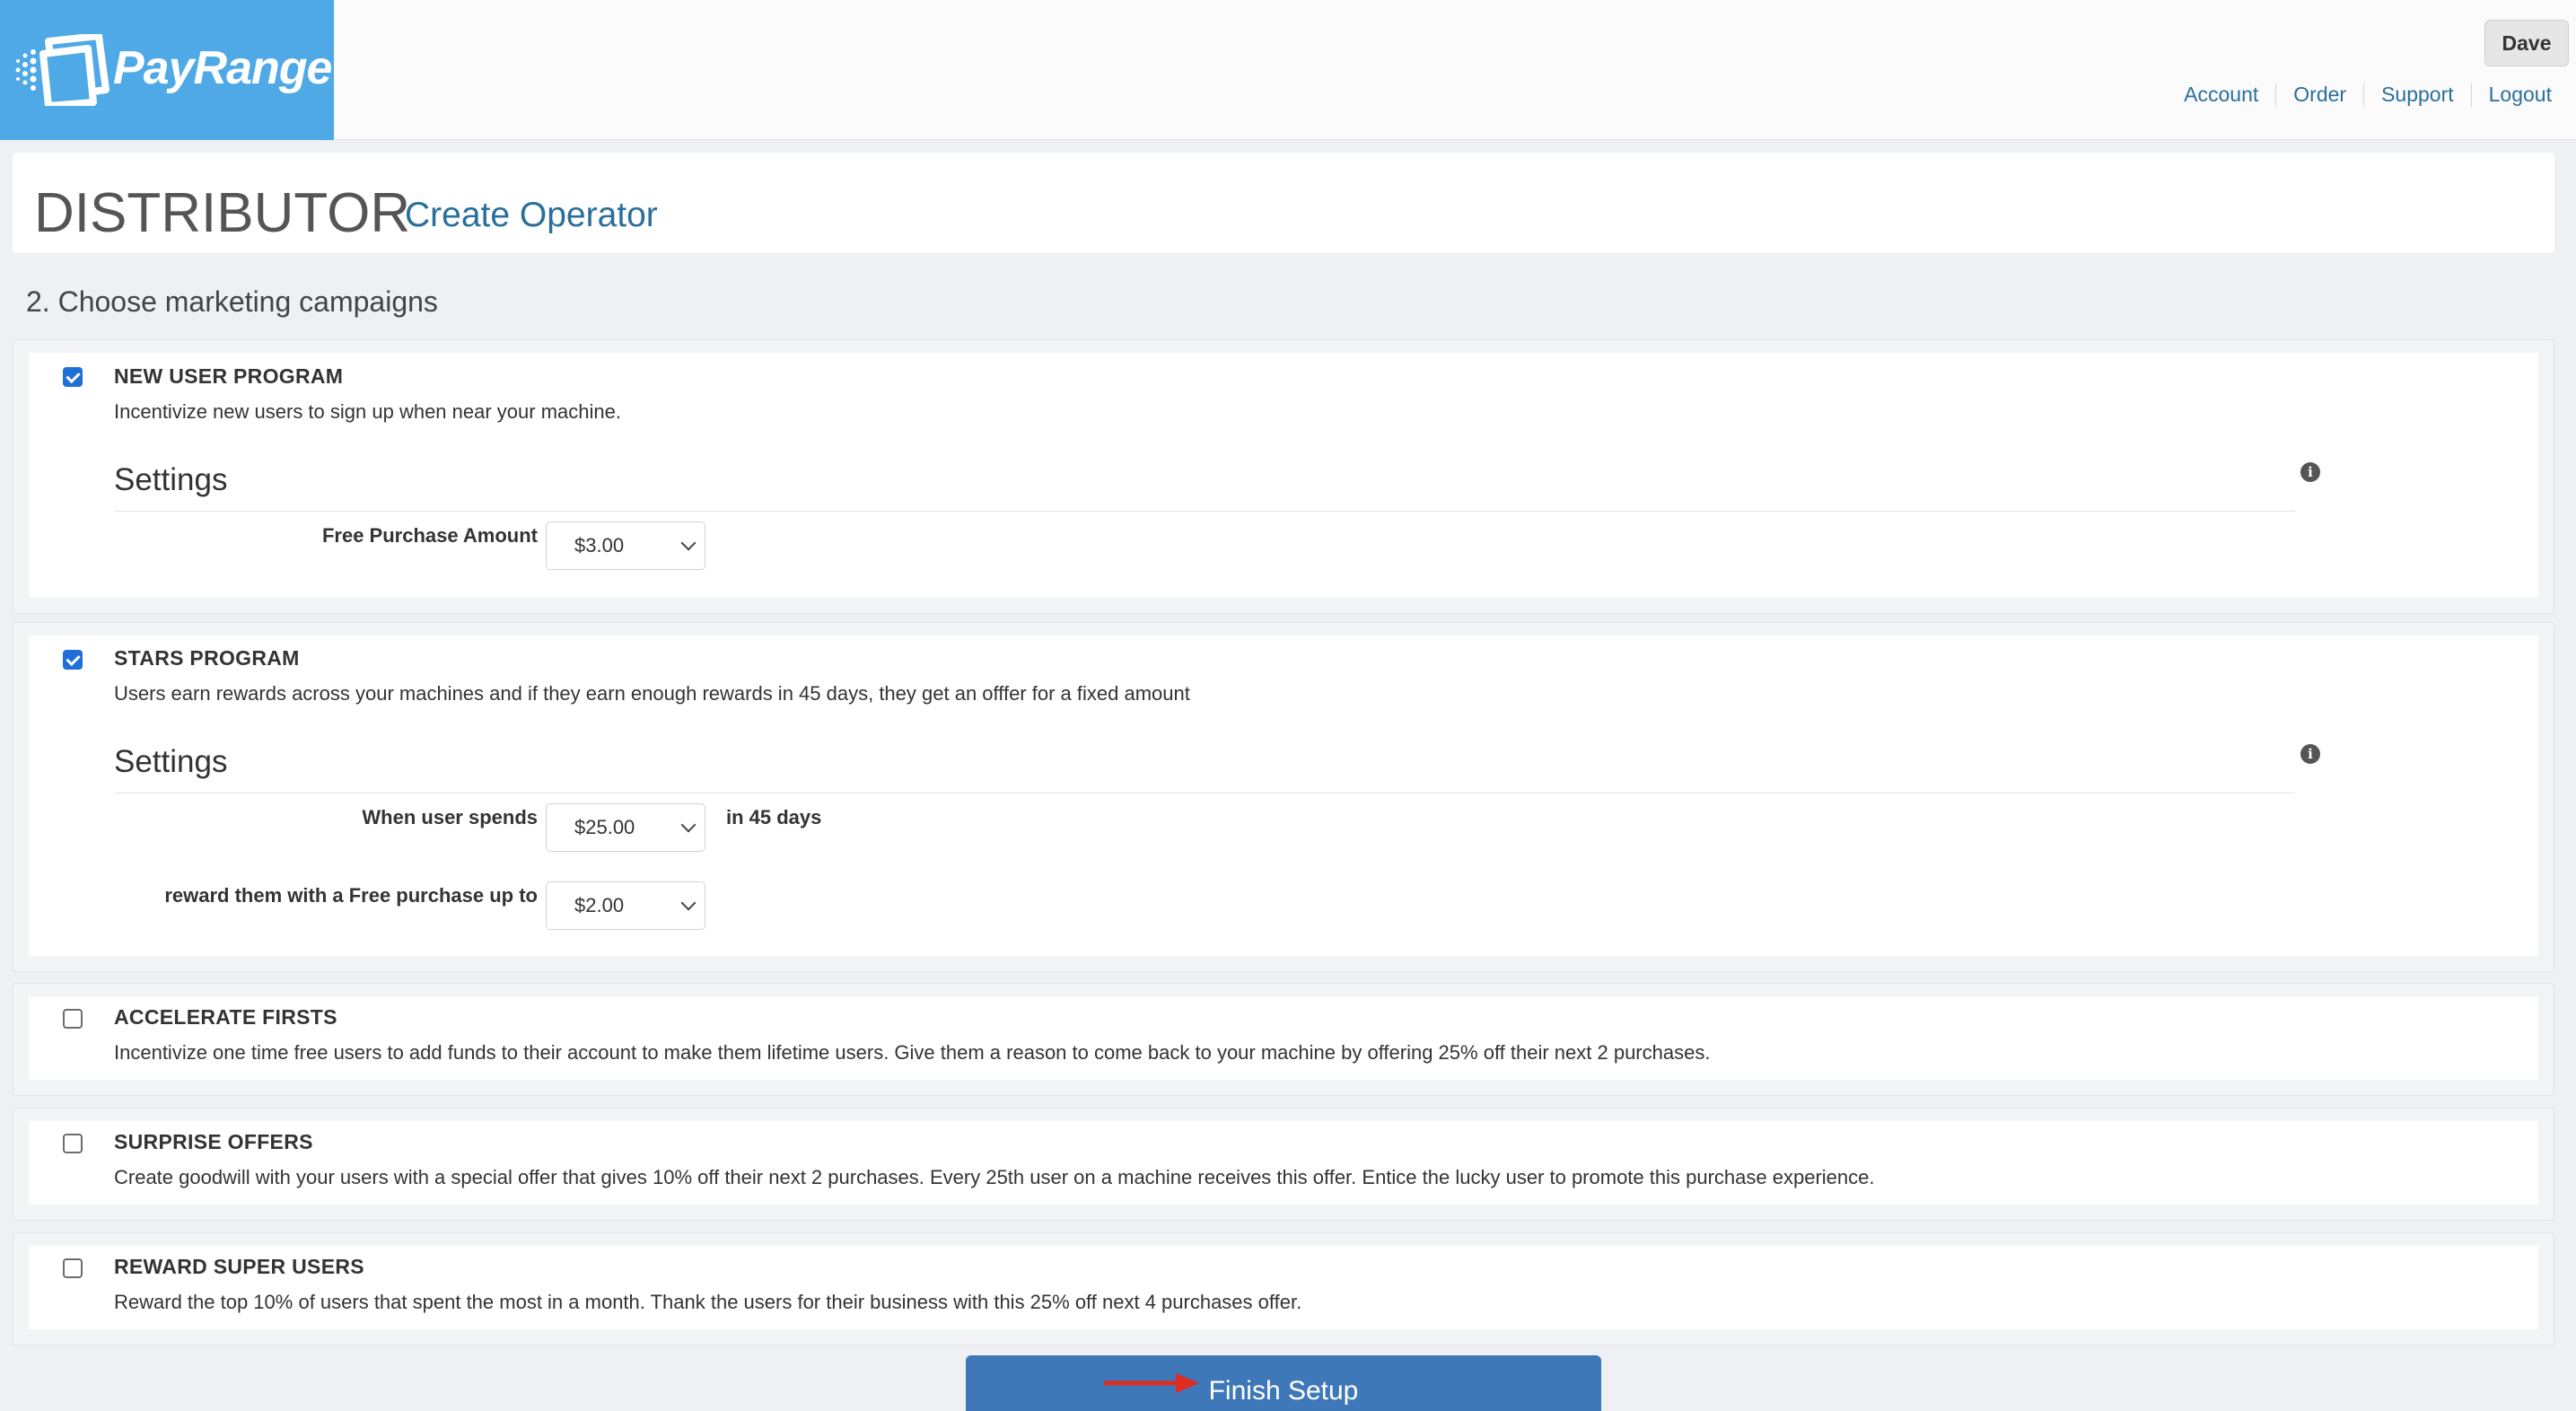  Describe the element at coordinates (2221, 95) in the screenshot. I see `nav-link-account: Account` at that location.